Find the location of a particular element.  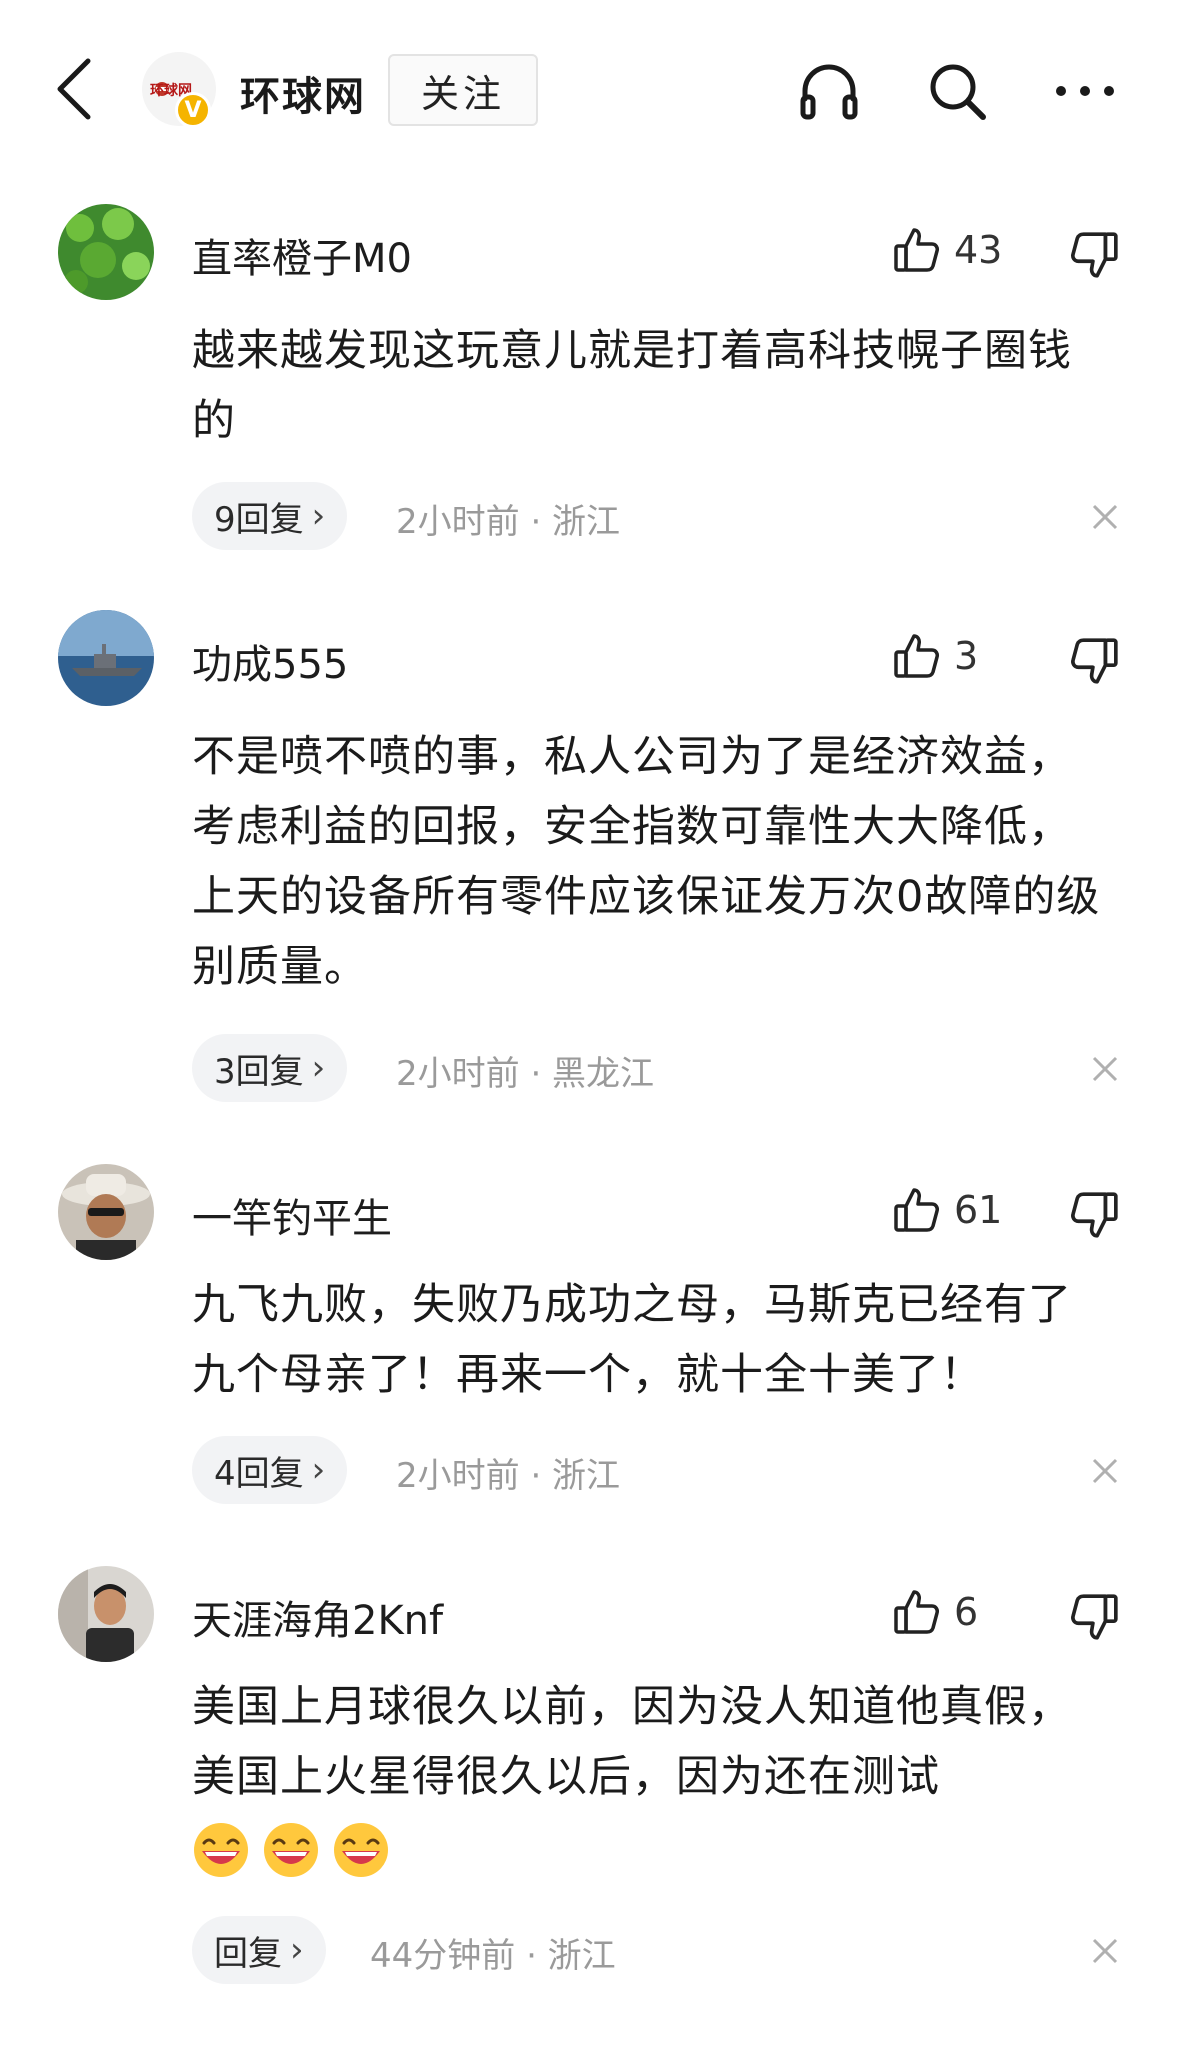

replies-button: 3回复 › is located at coordinates (270, 1068).